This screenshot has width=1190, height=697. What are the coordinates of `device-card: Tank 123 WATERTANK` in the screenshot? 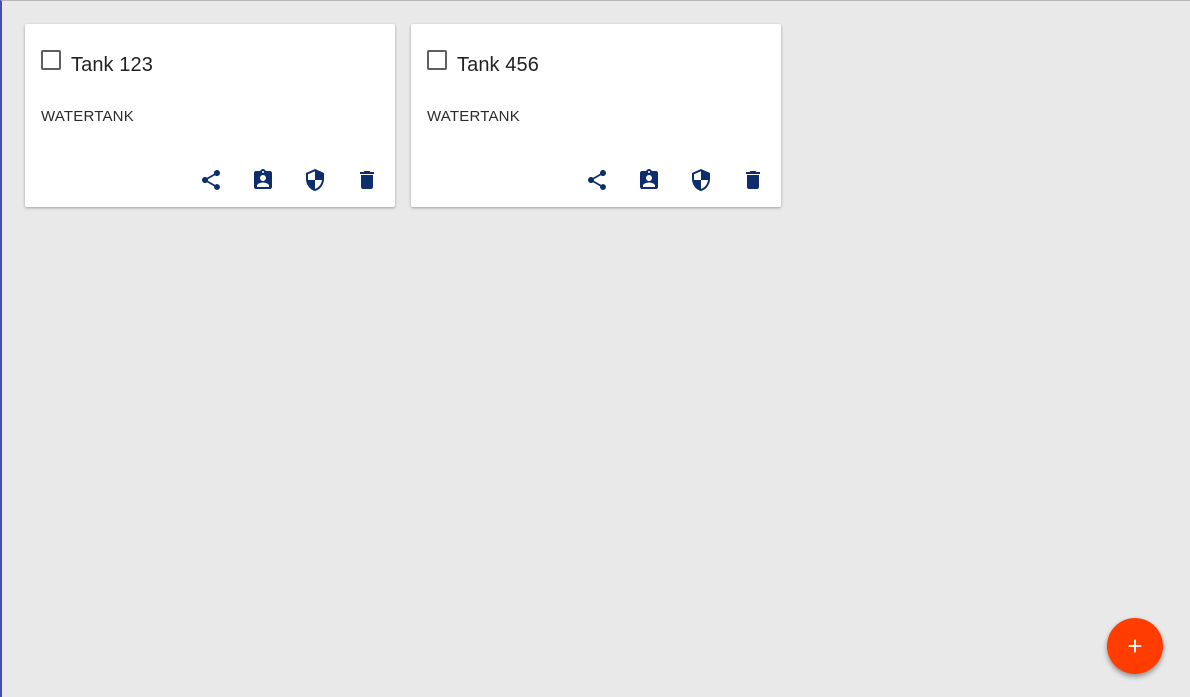 It's located at (210, 115).